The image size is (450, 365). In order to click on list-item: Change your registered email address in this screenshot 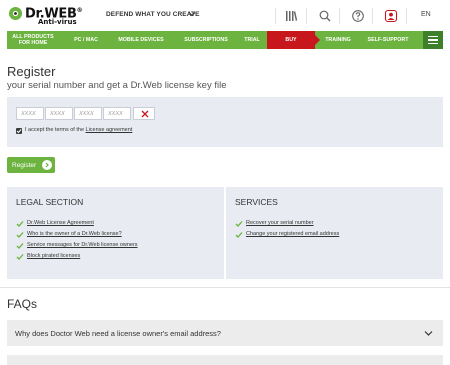, I will do `click(287, 236)`.